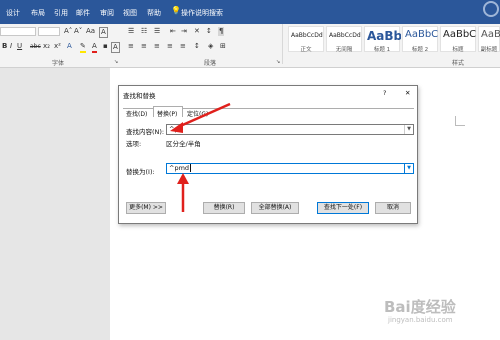 The height and width of the screenshot is (340, 500). What do you see at coordinates (183, 178) in the screenshot?
I see `arrow-head-replace` at bounding box center [183, 178].